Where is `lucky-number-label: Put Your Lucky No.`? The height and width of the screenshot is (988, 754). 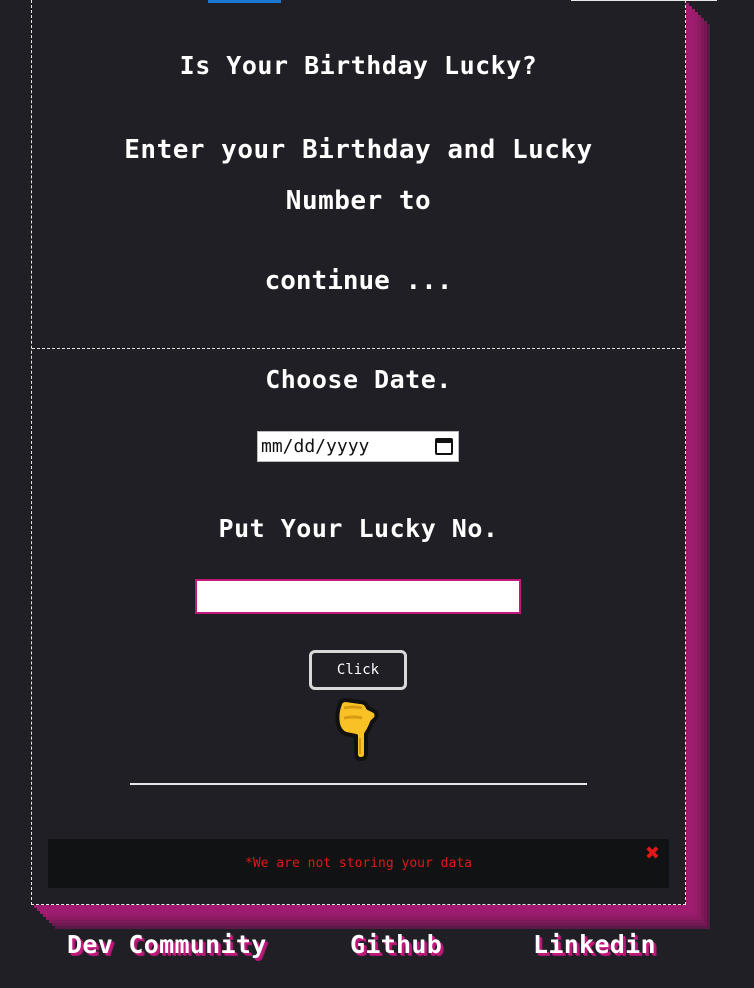
lucky-number-label: Put Your Lucky No. is located at coordinates (358, 528).